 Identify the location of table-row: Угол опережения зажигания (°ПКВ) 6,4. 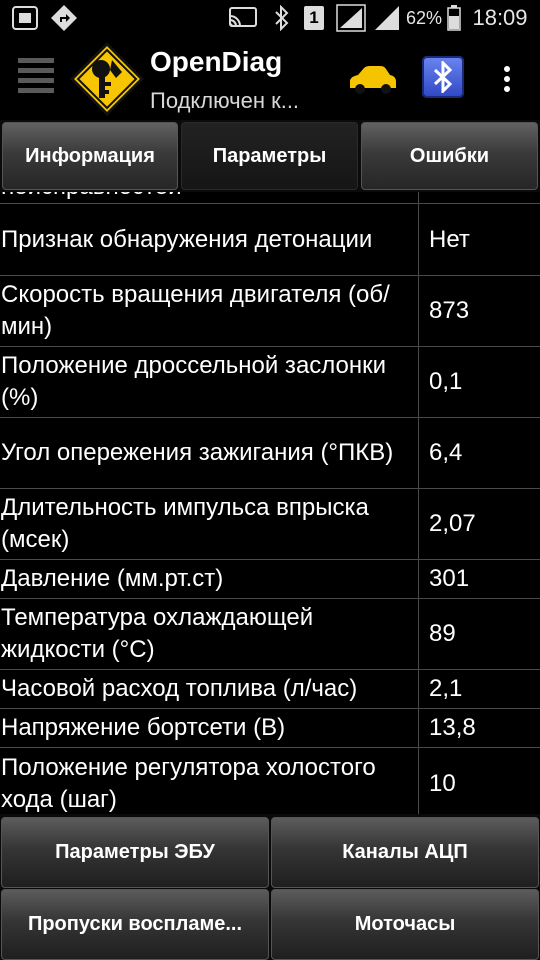
(270, 453).